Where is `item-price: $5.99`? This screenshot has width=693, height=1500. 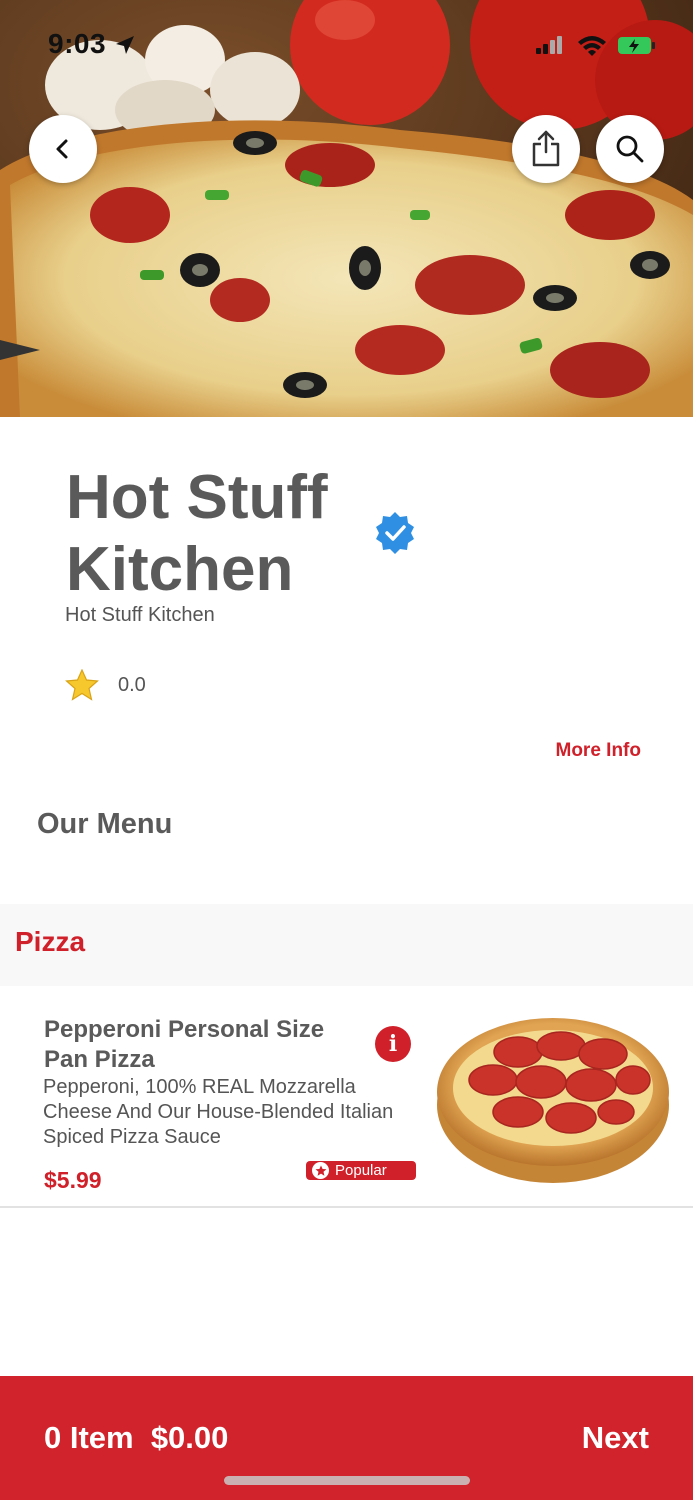 item-price: $5.99 is located at coordinates (73, 1180).